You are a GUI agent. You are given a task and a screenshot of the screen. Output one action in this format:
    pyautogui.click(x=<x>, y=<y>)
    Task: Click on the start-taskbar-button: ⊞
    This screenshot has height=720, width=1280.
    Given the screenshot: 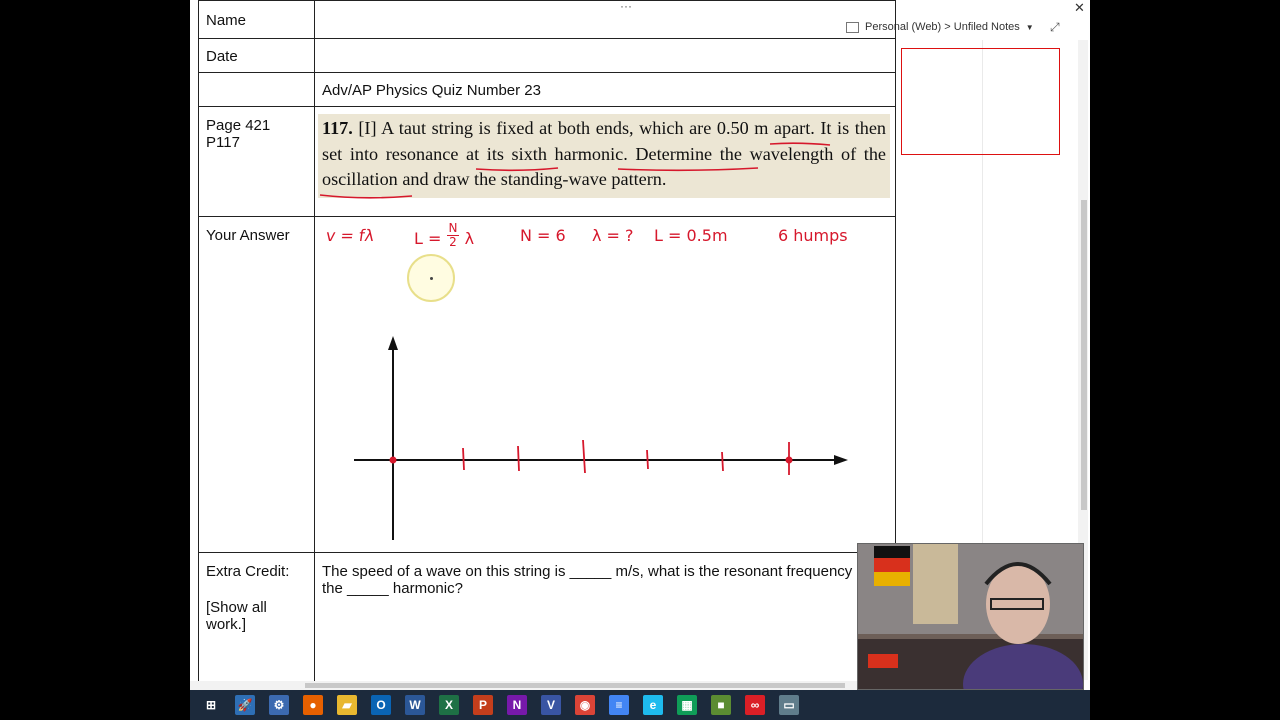 What is the action you would take?
    pyautogui.click(x=211, y=705)
    